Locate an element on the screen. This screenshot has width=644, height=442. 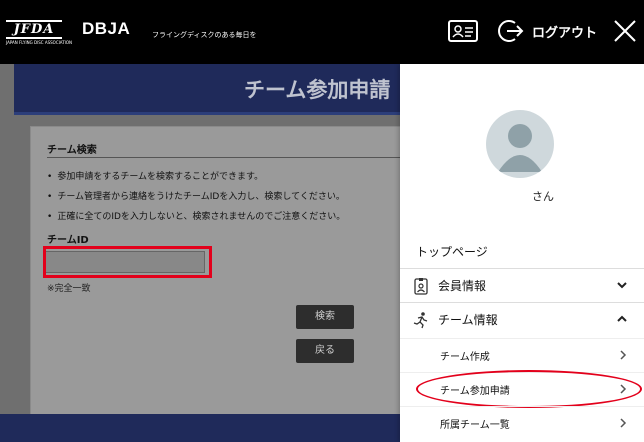
menu-item-member-info: 会員情報 is located at coordinates (522, 285).